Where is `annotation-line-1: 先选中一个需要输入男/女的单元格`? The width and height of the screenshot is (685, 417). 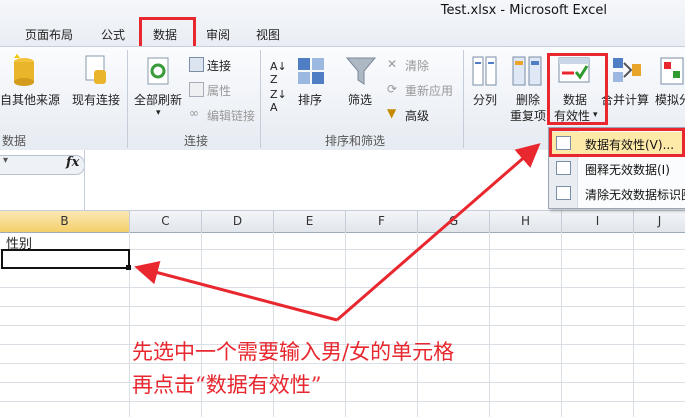
annotation-line-1: 先选中一个需要输入男/女的单元格 is located at coordinates (293, 352).